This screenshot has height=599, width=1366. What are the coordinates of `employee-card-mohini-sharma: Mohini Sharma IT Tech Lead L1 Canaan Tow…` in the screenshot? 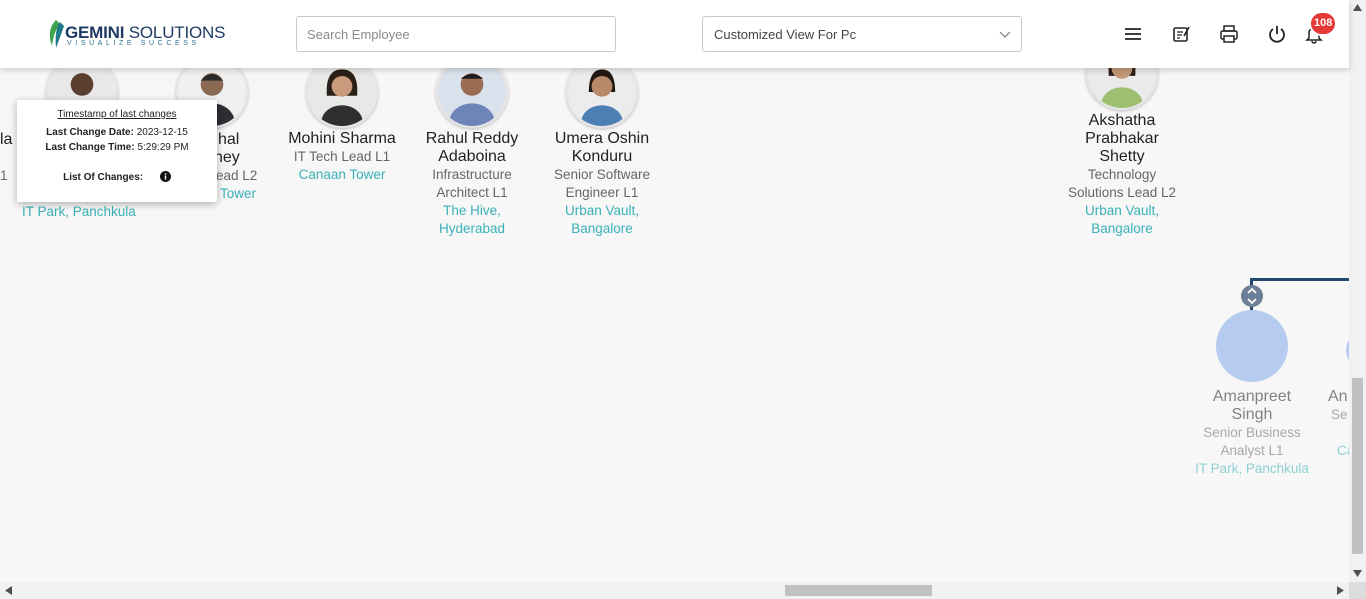 It's located at (342, 120).